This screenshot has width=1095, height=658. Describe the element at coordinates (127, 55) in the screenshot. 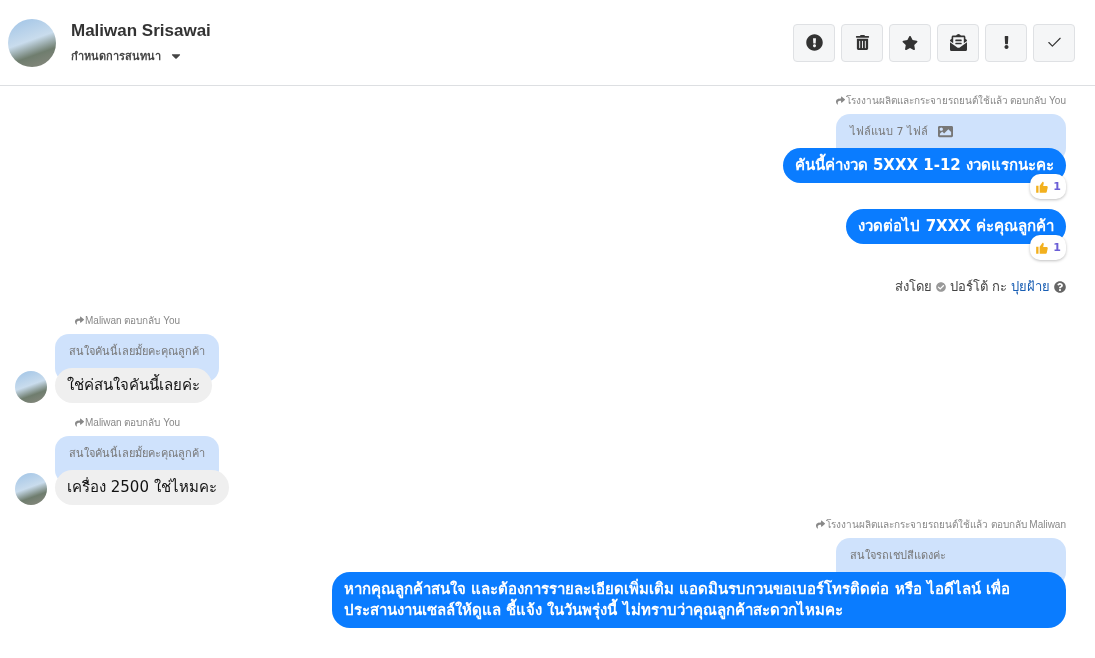

I see `conversation-settings-dropdown: กำหนดการสนทนา` at that location.